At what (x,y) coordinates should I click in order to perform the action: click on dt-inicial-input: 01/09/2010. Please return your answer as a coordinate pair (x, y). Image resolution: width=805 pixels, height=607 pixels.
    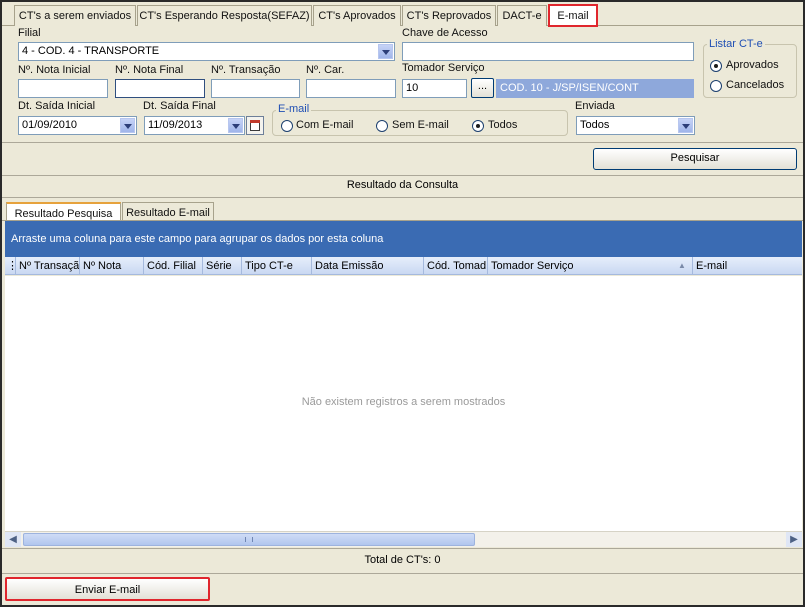
    Looking at the image, I should click on (77, 125).